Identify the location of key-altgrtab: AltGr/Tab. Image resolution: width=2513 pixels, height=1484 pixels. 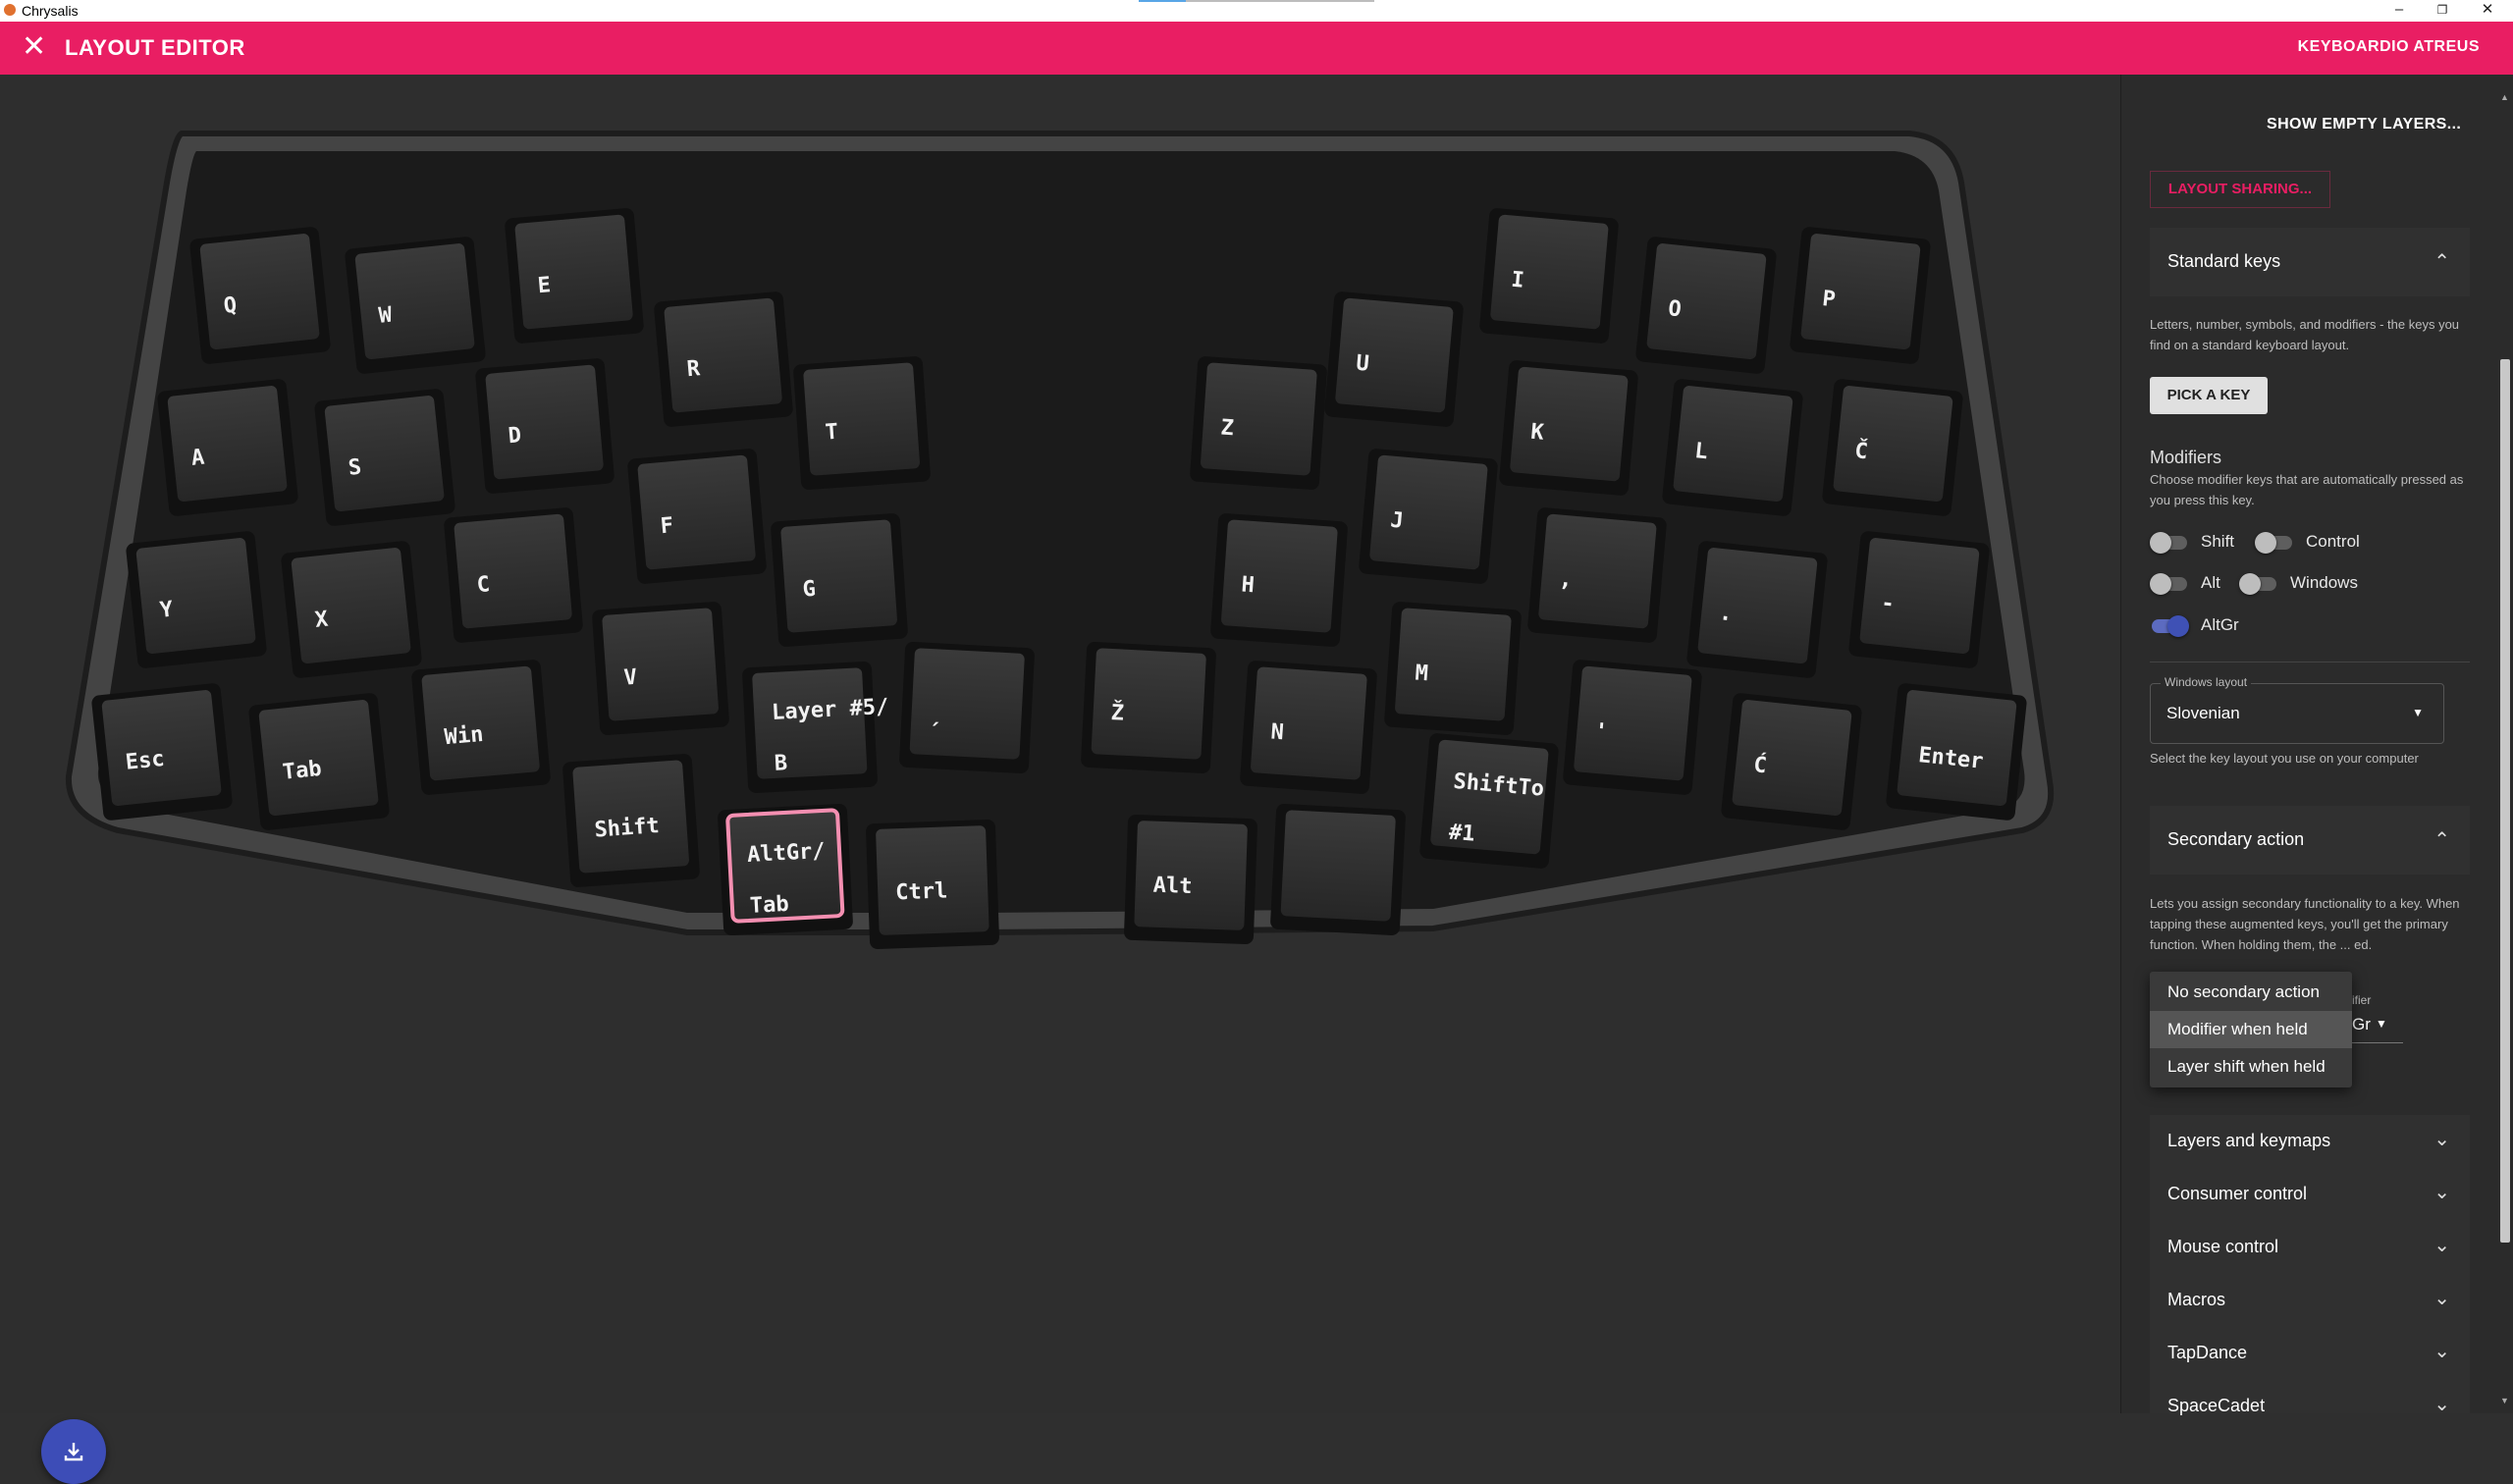
(786, 870).